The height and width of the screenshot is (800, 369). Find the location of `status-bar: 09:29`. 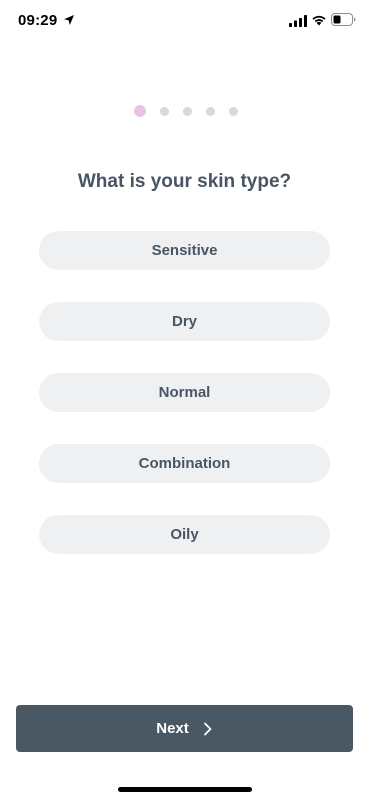

status-bar: 09:29 is located at coordinates (184, 22).